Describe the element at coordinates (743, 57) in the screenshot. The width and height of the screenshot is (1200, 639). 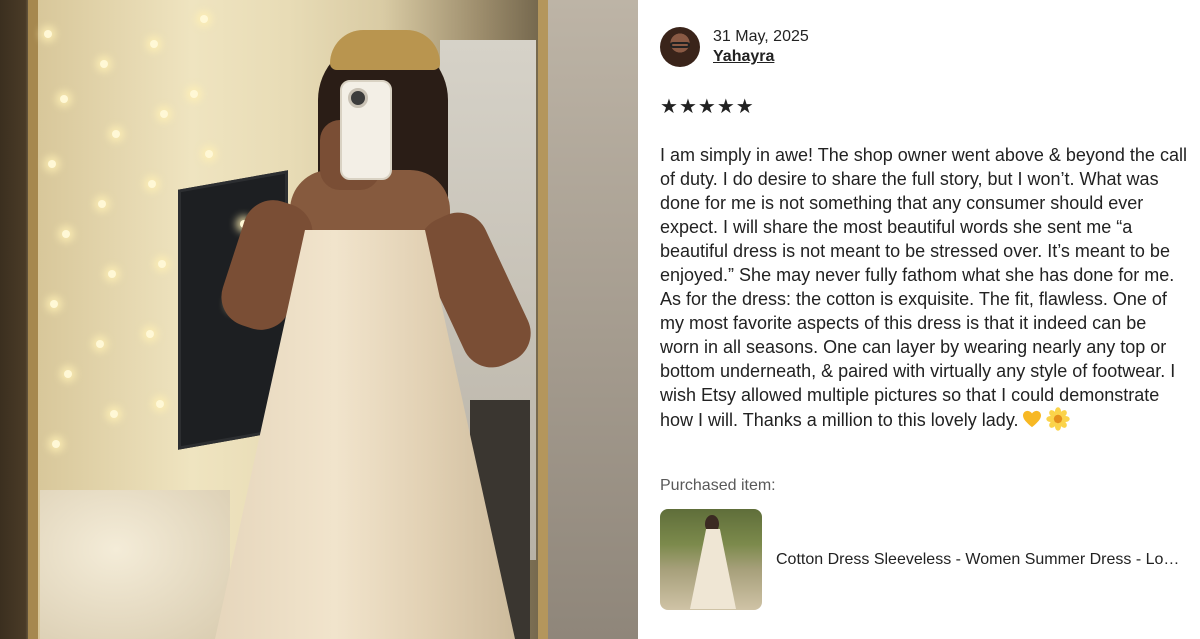
I see `reviewer-name-link: Yahayra` at that location.